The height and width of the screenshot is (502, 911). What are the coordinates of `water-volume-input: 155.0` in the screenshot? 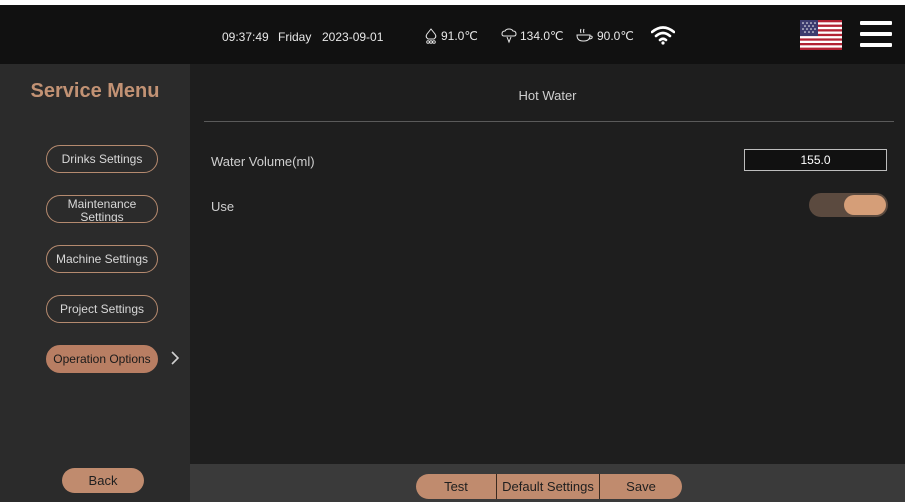 It's located at (815, 160).